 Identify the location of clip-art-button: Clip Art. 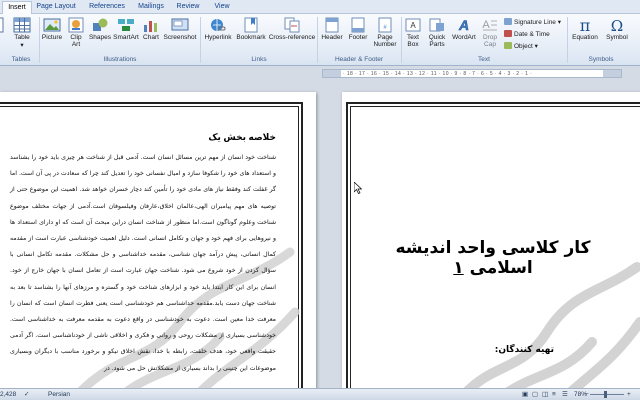
(76, 36).